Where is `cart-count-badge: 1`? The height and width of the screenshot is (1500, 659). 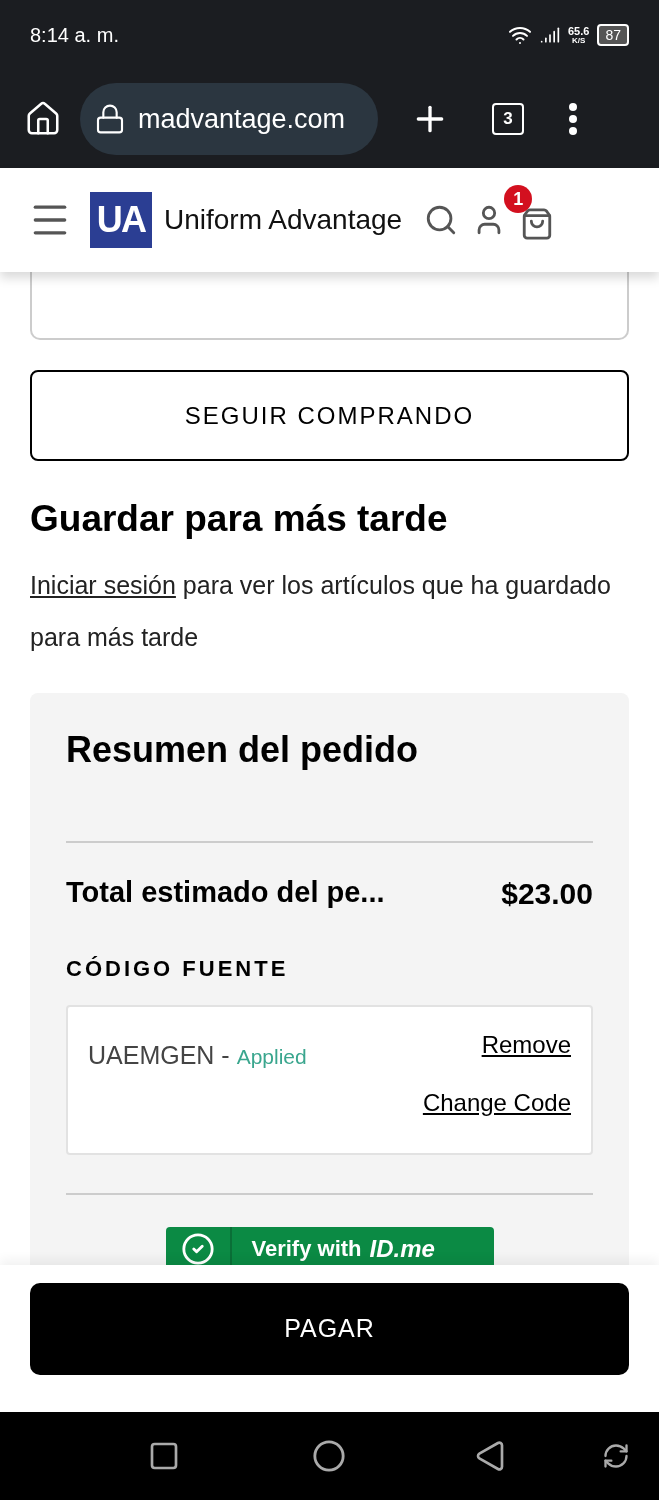 cart-count-badge: 1 is located at coordinates (518, 199).